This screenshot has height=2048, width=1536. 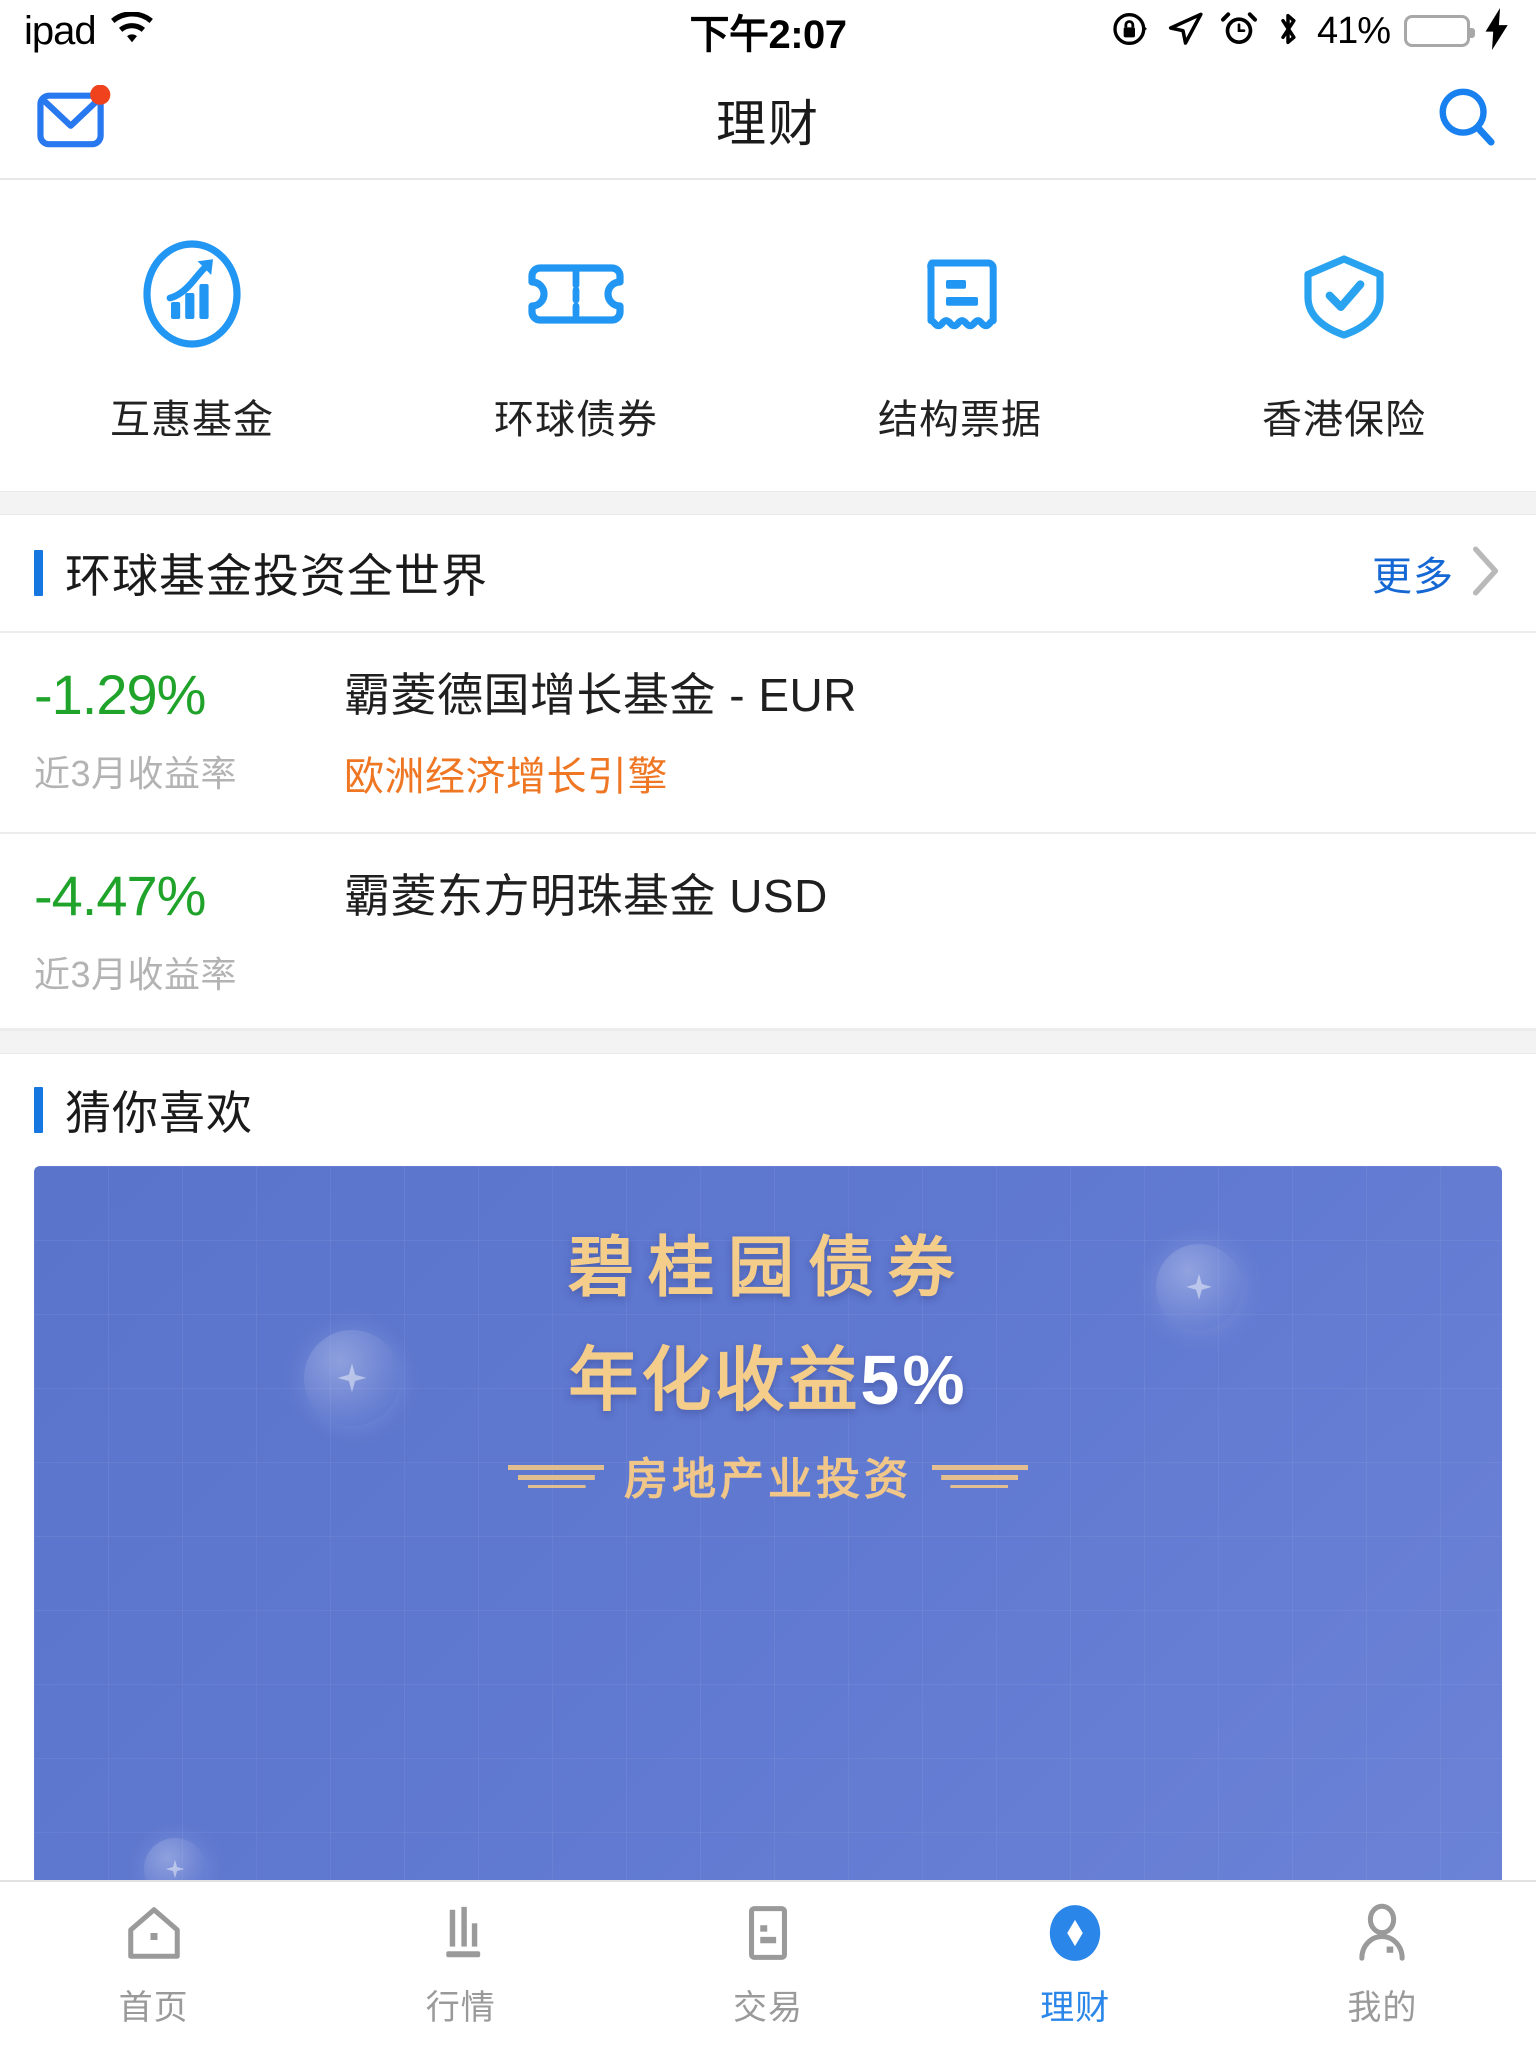 I want to click on tab-home: 首页, so click(x=153, y=1965).